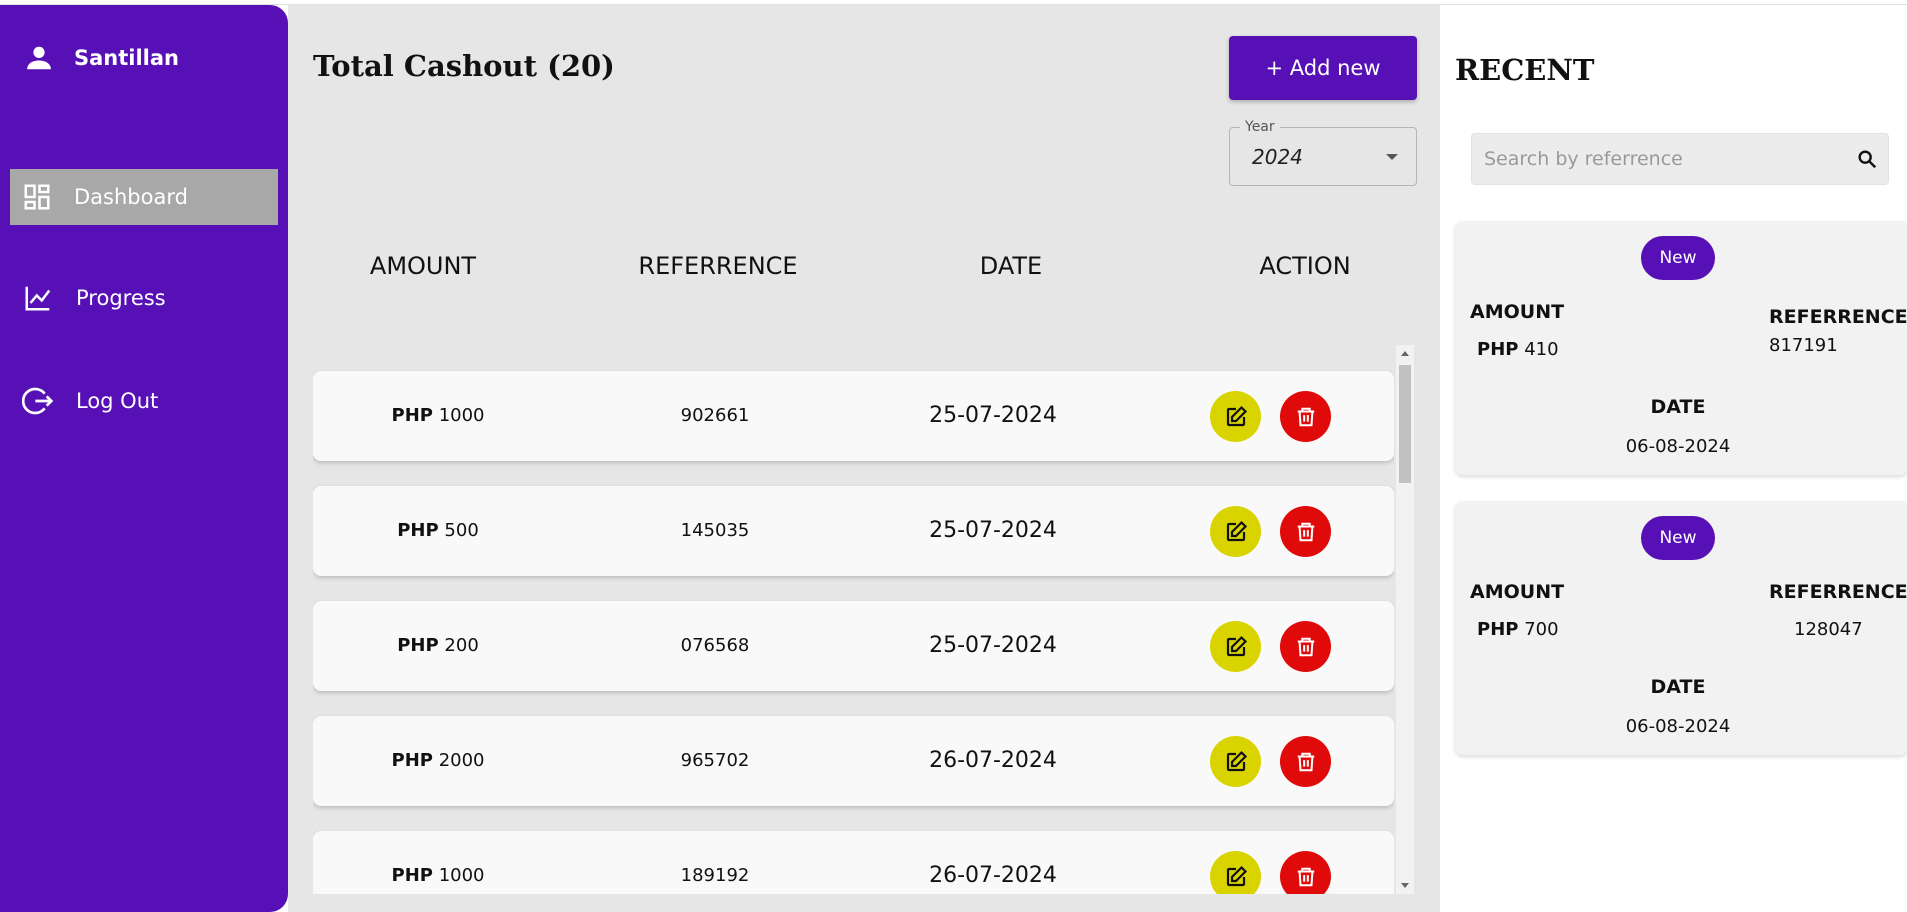 The height and width of the screenshot is (912, 1907). I want to click on search-input, so click(1657, 159).